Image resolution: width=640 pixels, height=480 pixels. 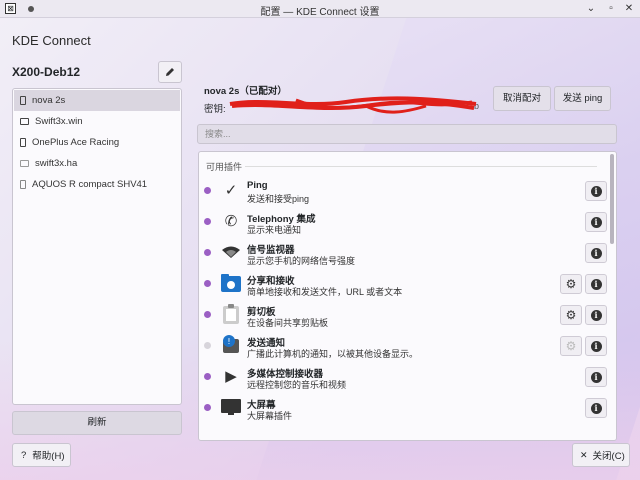 I want to click on window-titlebar: ⊠ 配置 — KDE Connect 设置 ⌄ ▫ ✕, so click(x=320, y=9).